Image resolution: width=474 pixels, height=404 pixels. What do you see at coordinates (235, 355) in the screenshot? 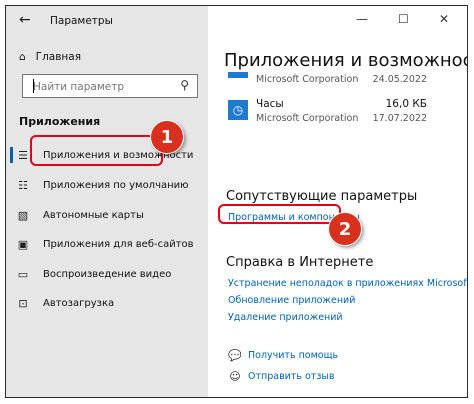
I see `chat-help-icon: 💬` at bounding box center [235, 355].